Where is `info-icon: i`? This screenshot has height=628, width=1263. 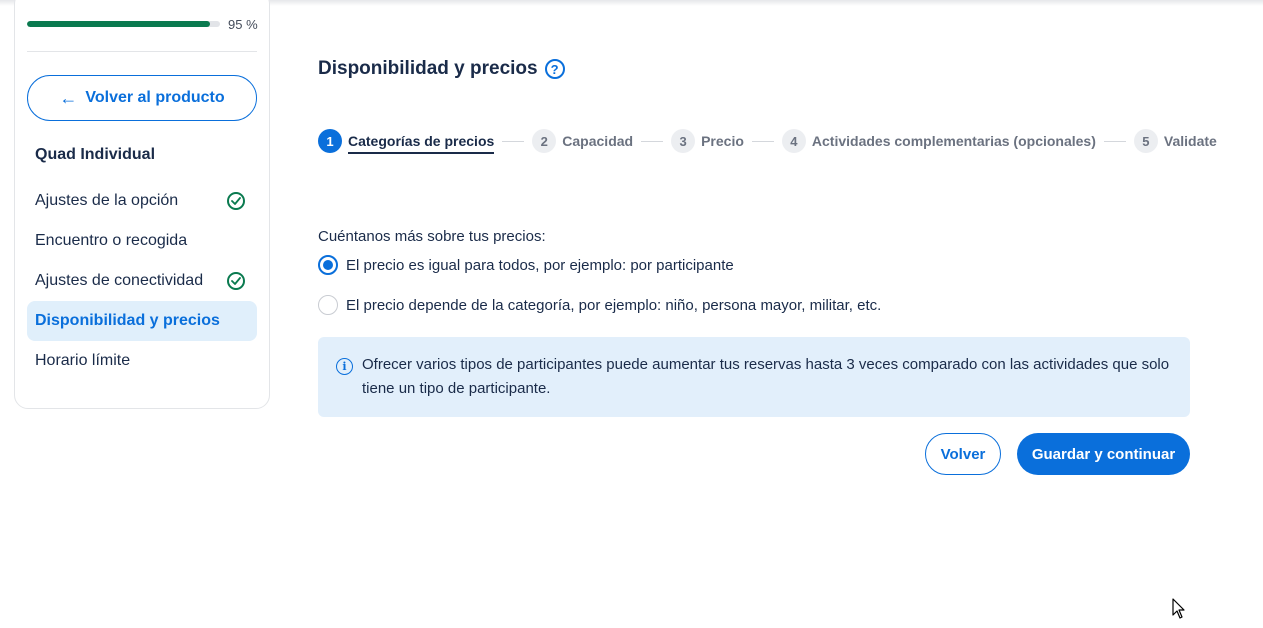
info-icon: i is located at coordinates (344, 366).